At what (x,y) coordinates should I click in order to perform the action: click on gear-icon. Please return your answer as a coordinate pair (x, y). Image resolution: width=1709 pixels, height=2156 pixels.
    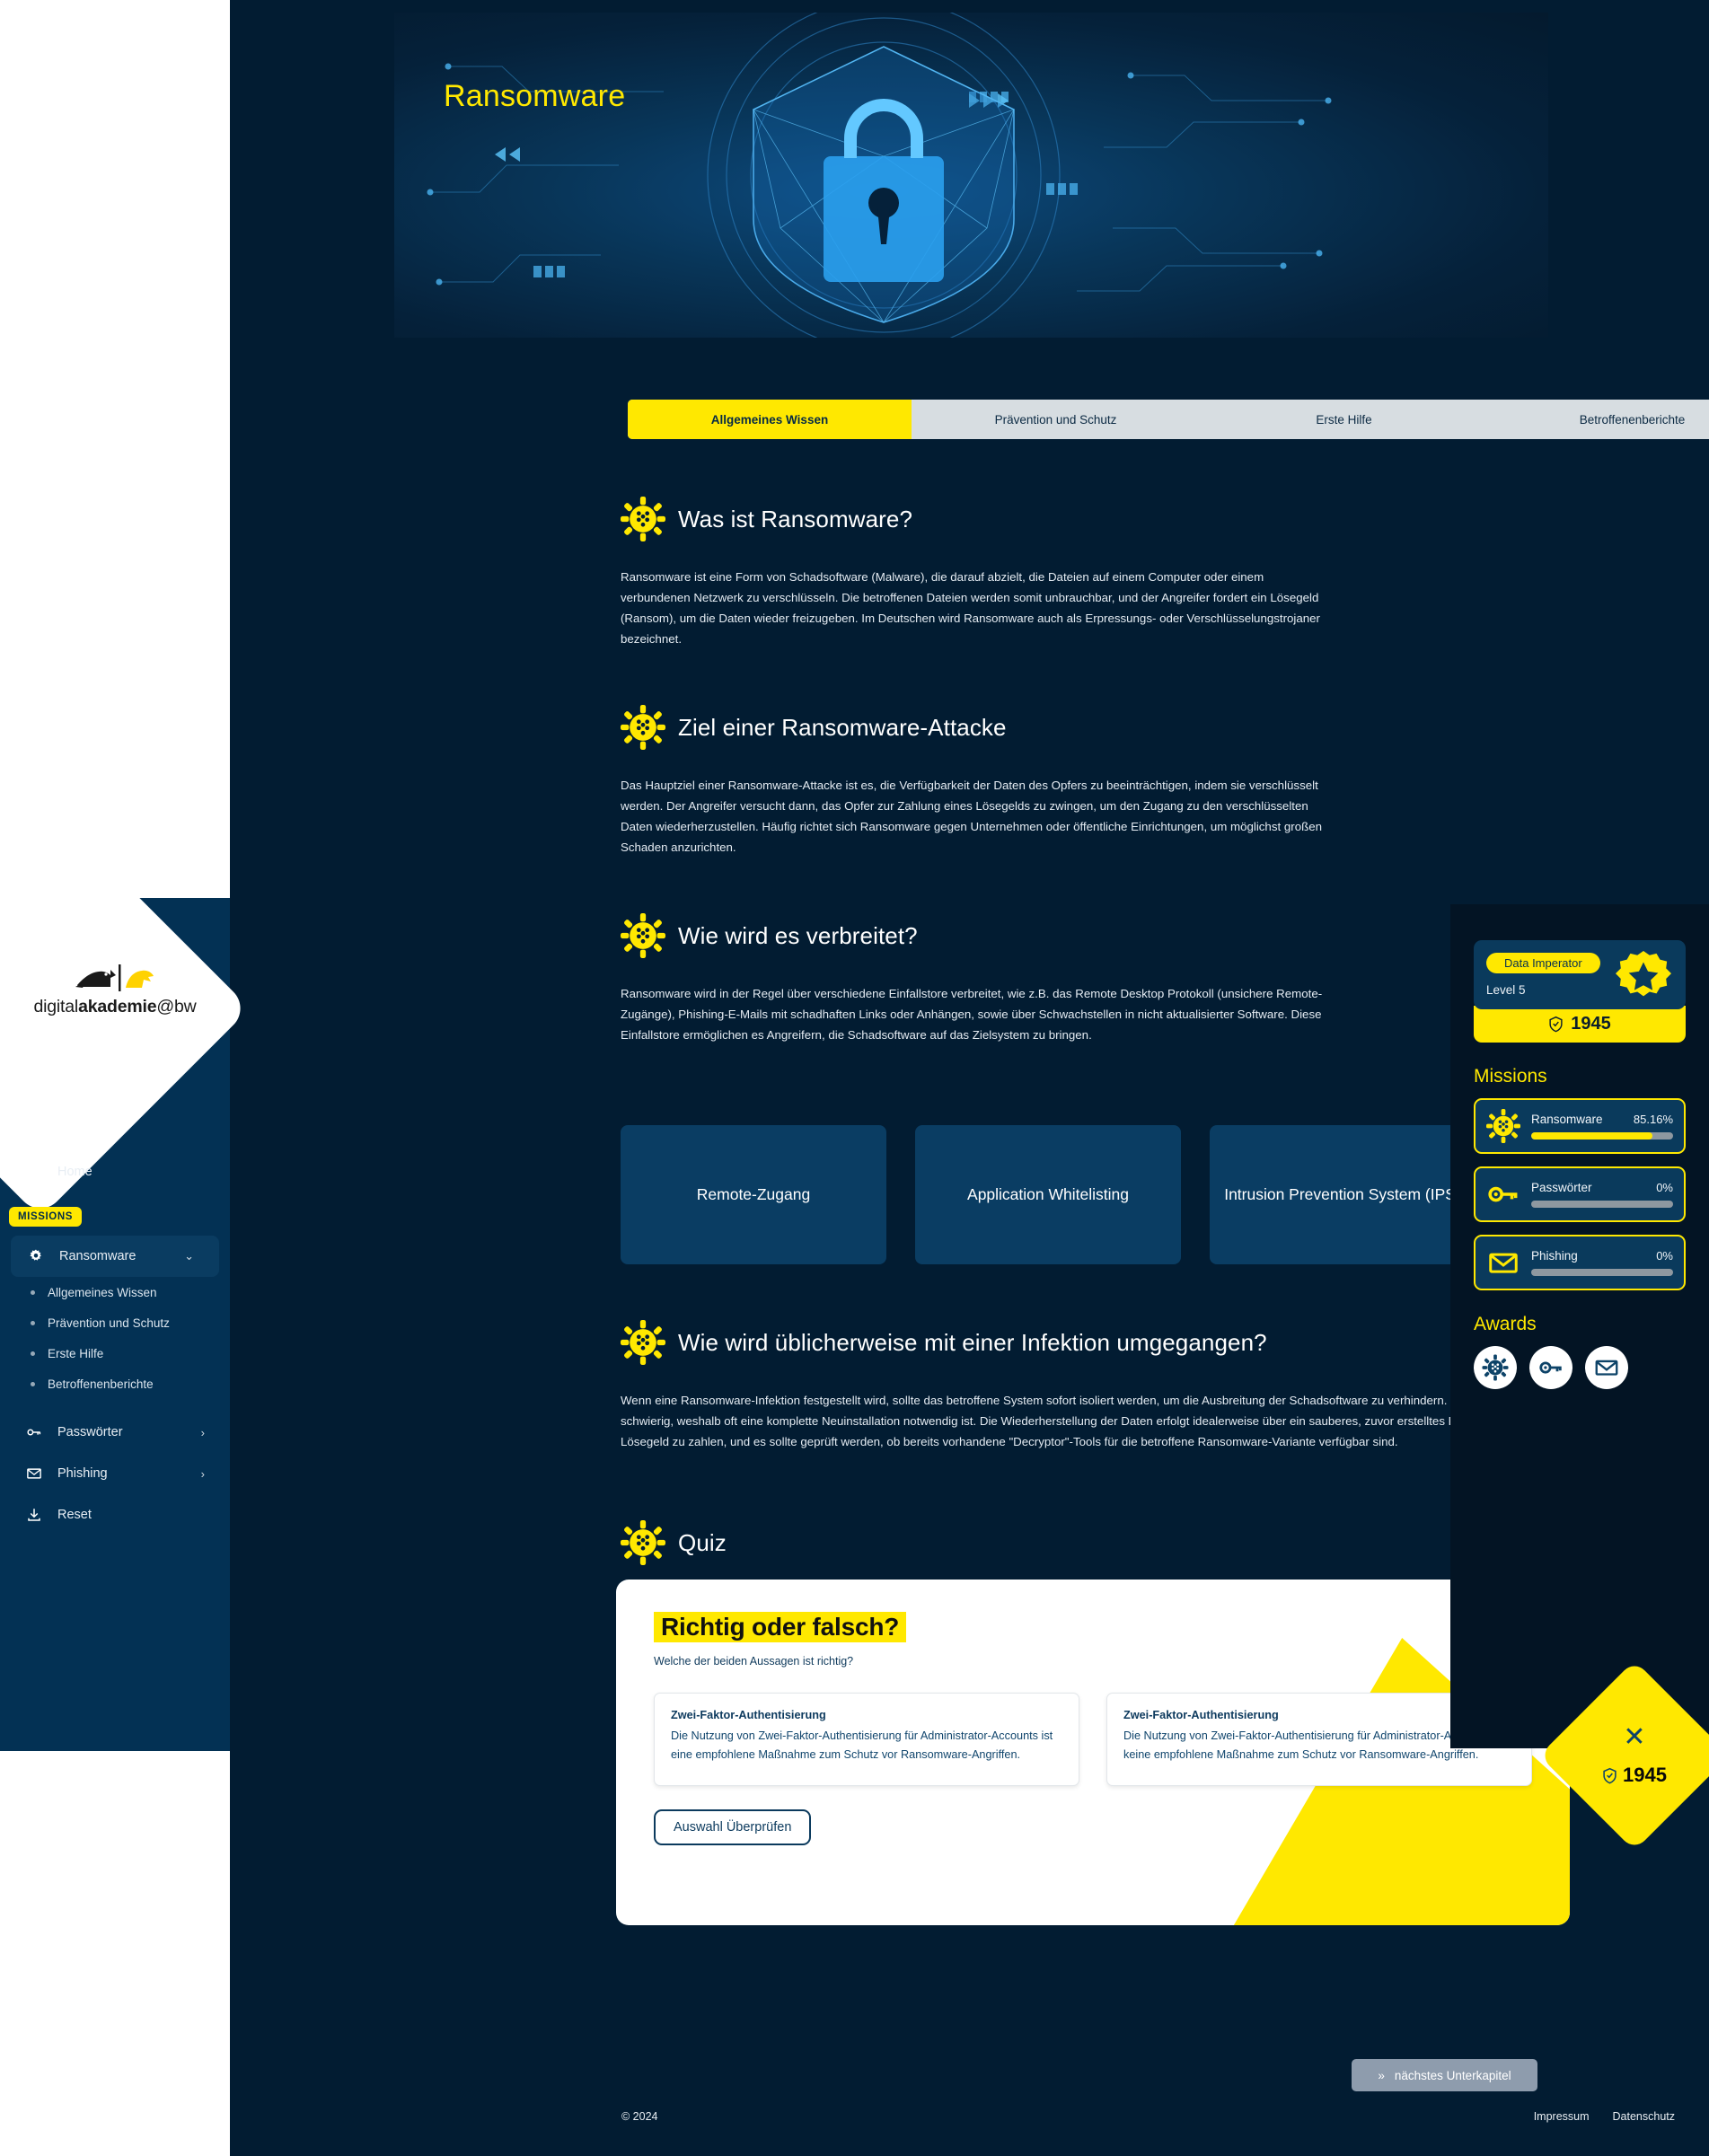
    Looking at the image, I should click on (36, 1256).